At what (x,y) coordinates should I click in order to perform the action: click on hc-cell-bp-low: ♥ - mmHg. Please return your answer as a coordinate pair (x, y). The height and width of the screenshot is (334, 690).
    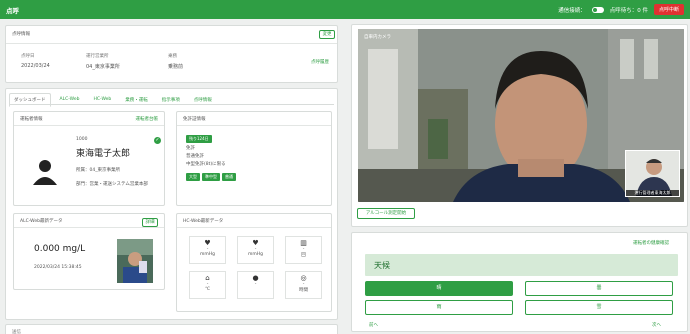
    Looking at the image, I should click on (255, 250).